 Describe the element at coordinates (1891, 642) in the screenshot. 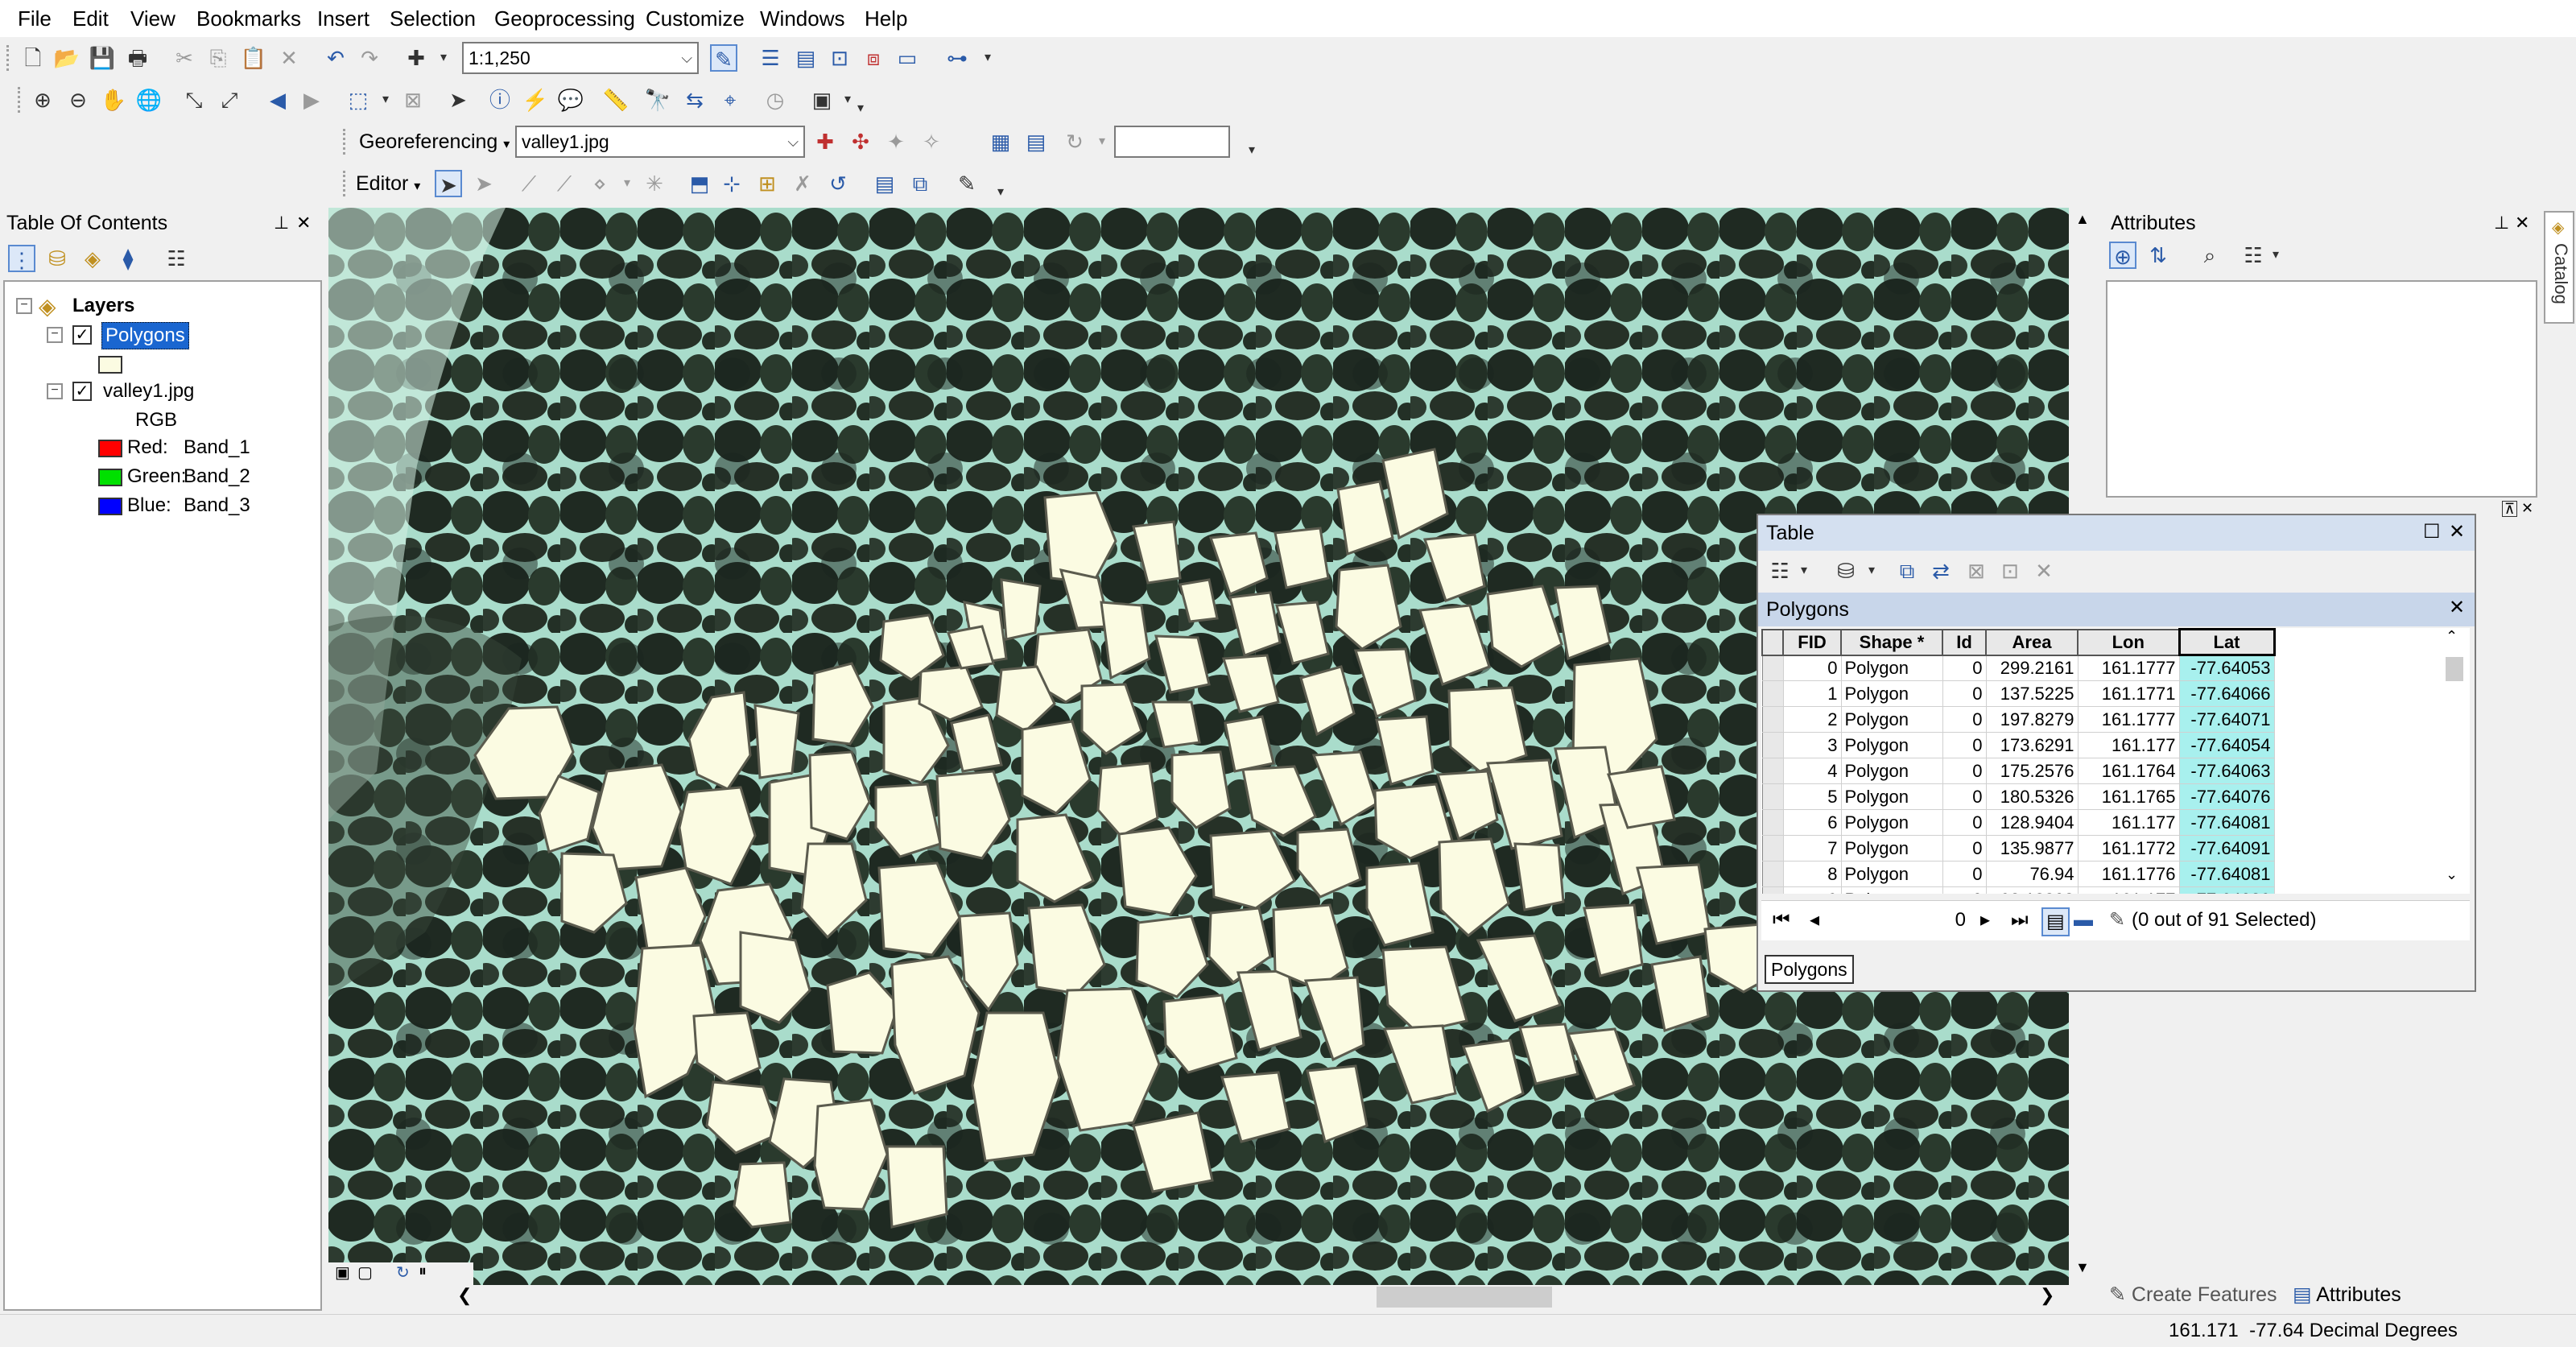

I see `column-header-shape: Shape *` at that location.